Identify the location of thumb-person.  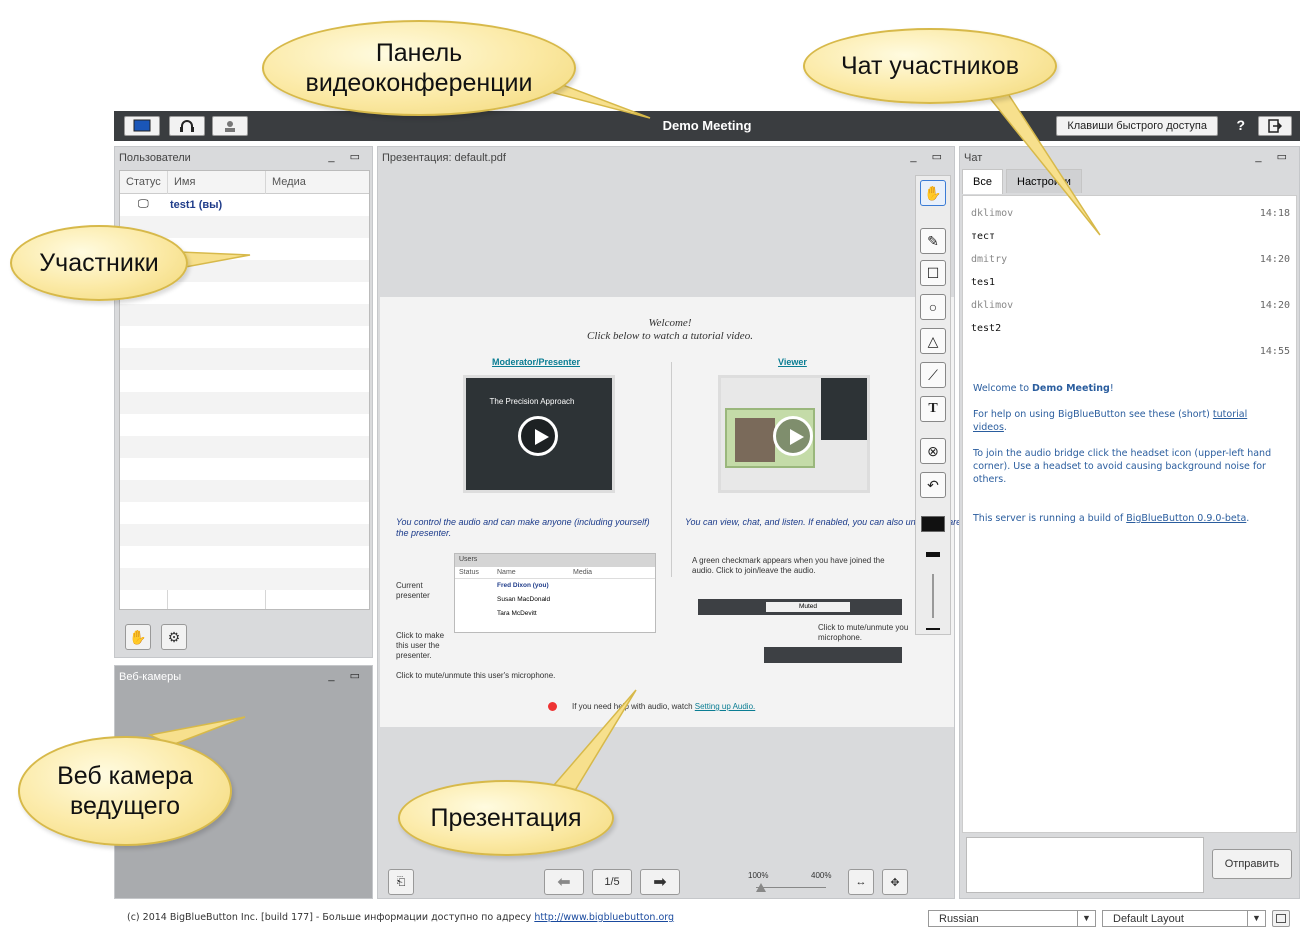
(755, 440).